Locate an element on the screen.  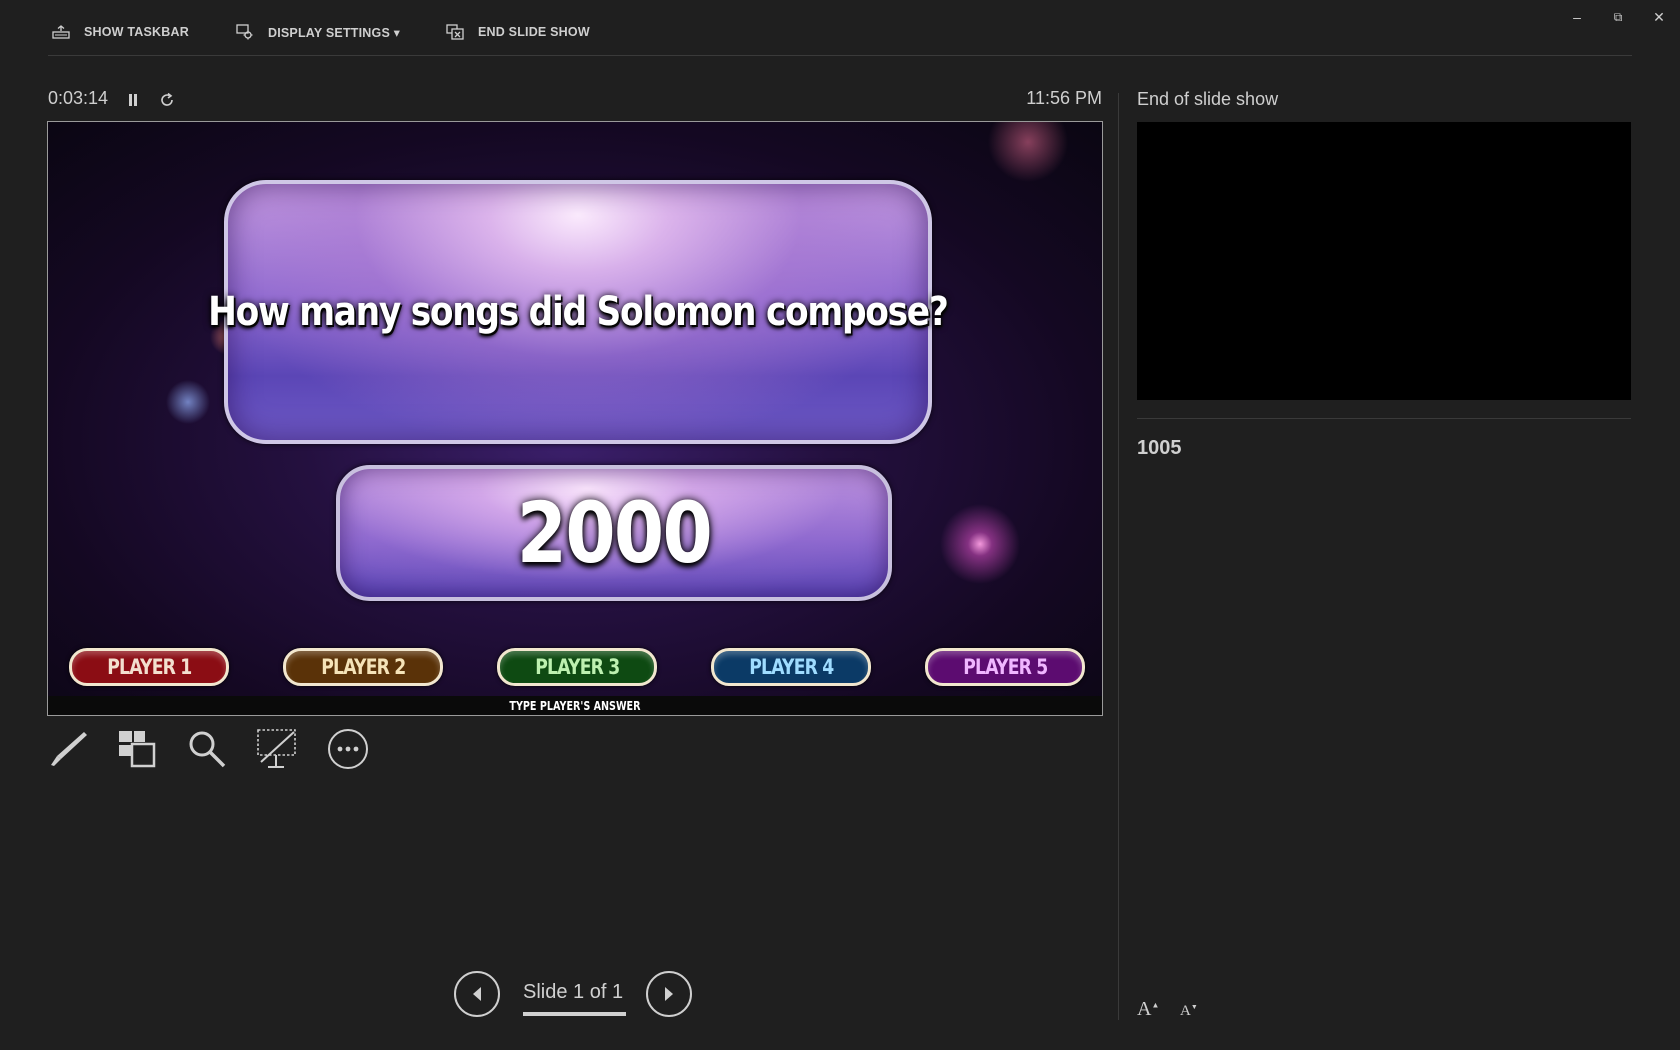
type-answer-bar: TYPE PLAYER'S ANSWER is located at coordinates (575, 705).